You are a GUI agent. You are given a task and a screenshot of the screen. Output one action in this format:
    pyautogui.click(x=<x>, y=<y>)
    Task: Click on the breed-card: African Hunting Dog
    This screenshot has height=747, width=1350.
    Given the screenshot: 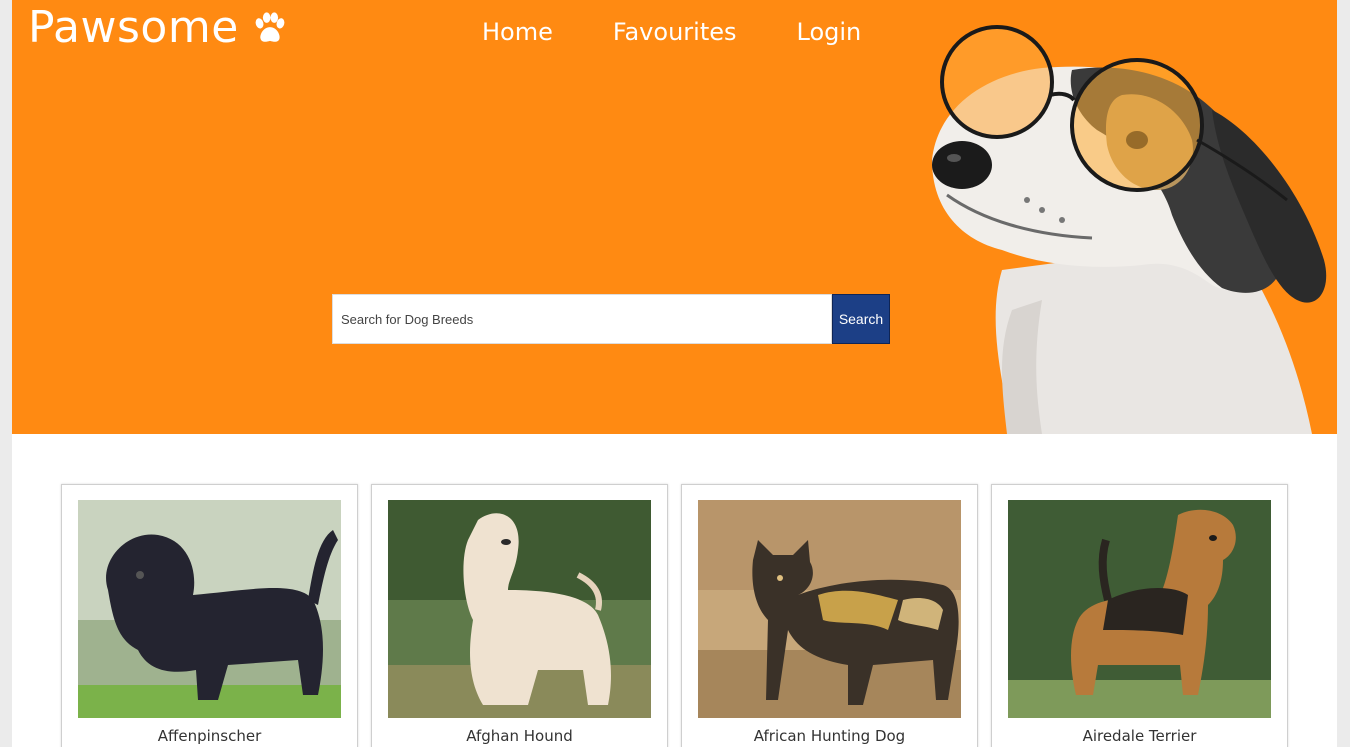 What is the action you would take?
    pyautogui.click(x=829, y=615)
    